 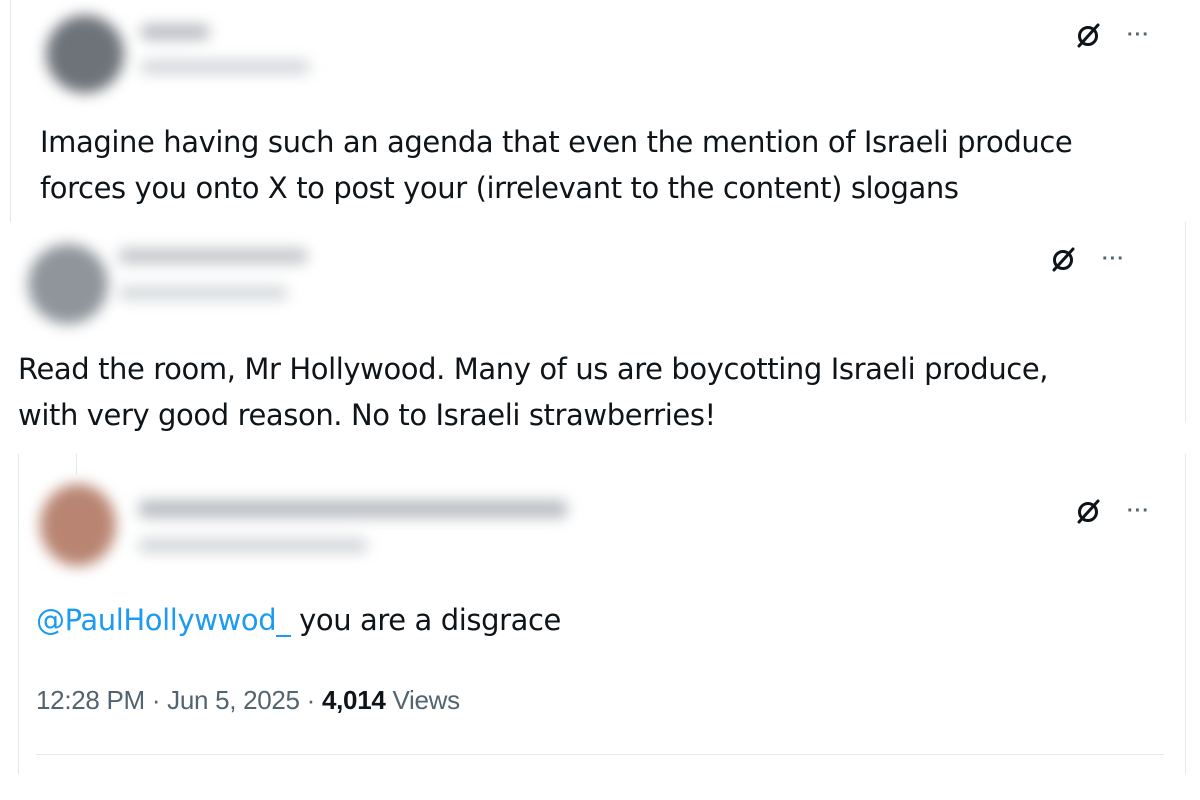 What do you see at coordinates (163, 620) in the screenshot?
I see `mention-link: @PaulHollywwod_` at bounding box center [163, 620].